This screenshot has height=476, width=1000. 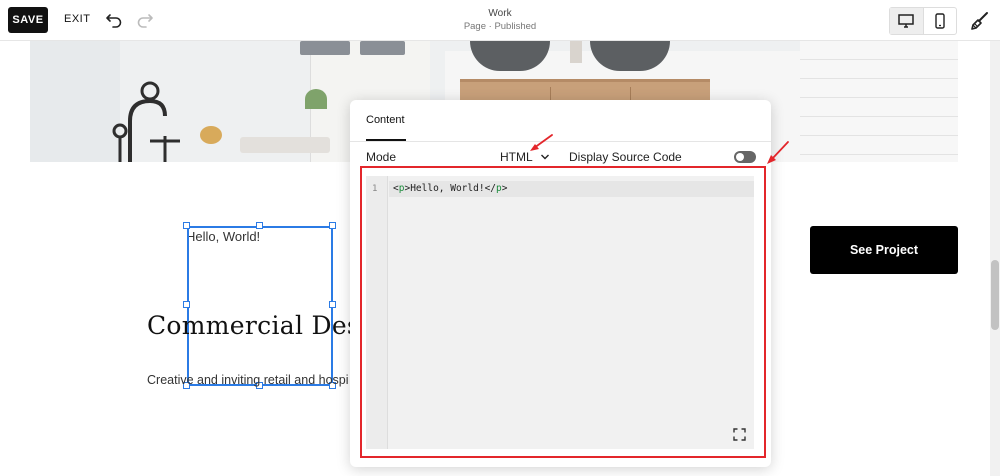 I want to click on line-number-gutter: 1, so click(x=377, y=312).